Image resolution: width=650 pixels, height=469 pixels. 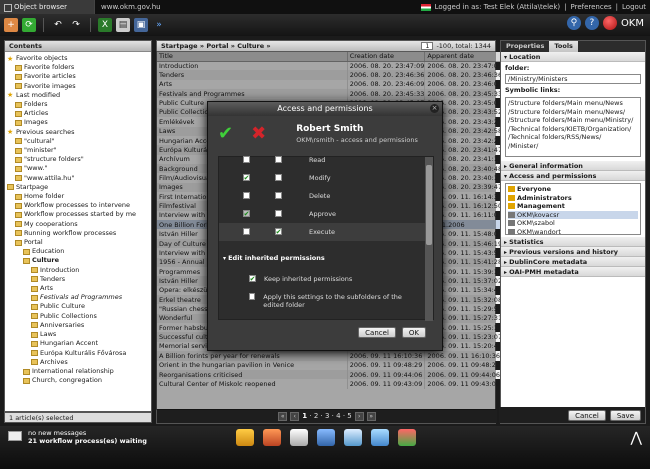 What do you see at coordinates (78, 242) in the screenshot?
I see `tree-item: Portal` at bounding box center [78, 242].